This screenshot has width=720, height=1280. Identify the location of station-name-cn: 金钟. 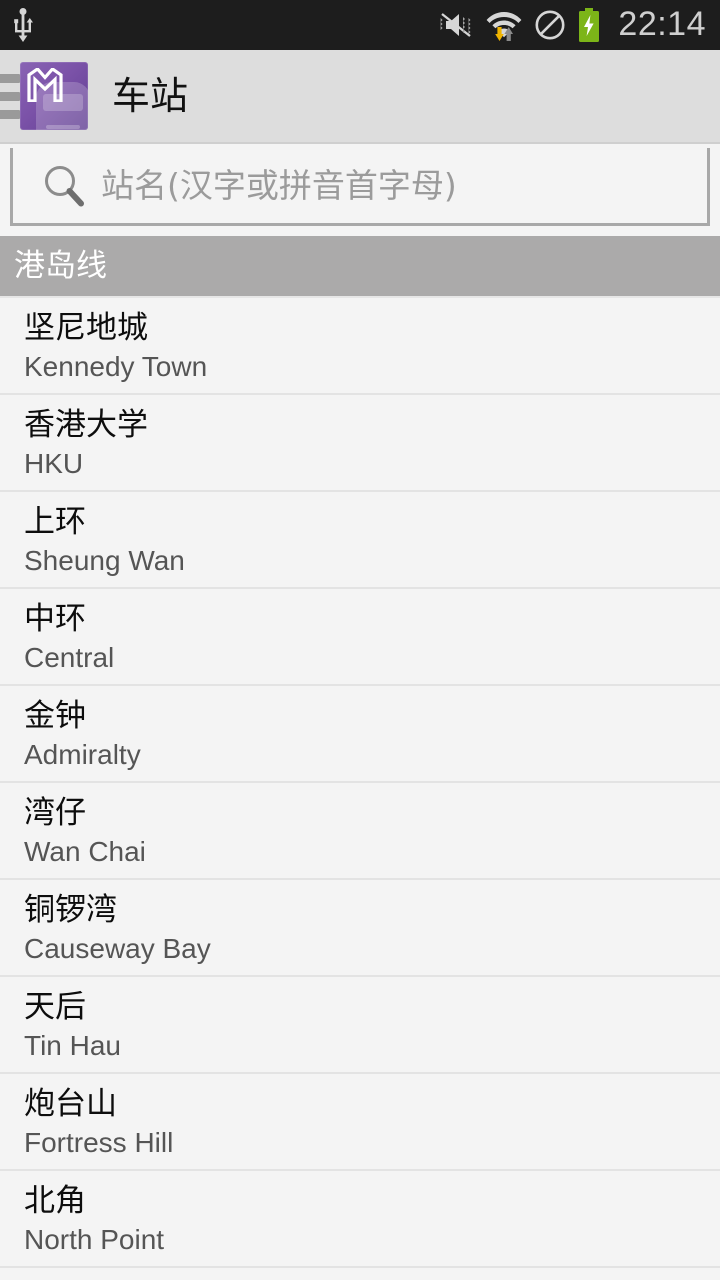
(55, 716).